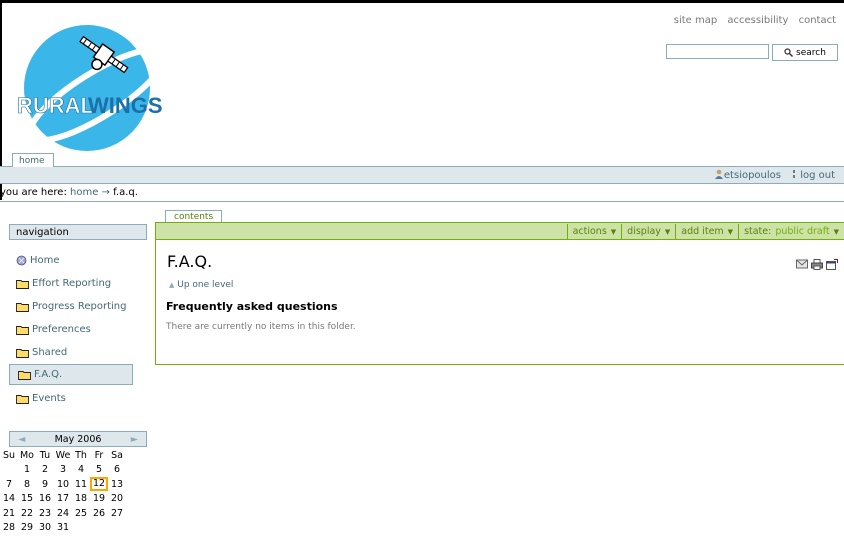 The image size is (844, 540). Describe the element at coordinates (55, 105) in the screenshot. I see `logo-text-rural: RURAL` at that location.